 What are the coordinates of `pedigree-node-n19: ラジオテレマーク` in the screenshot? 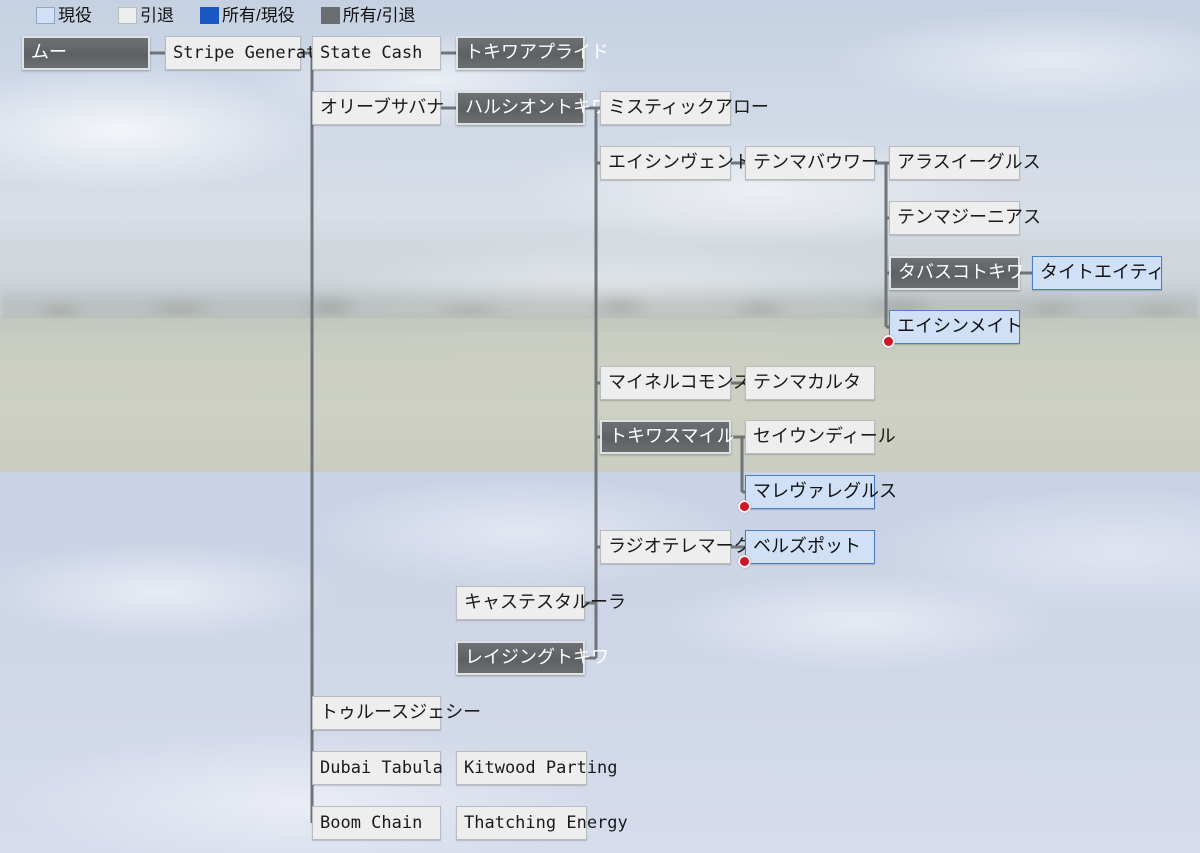 It's located at (676, 547).